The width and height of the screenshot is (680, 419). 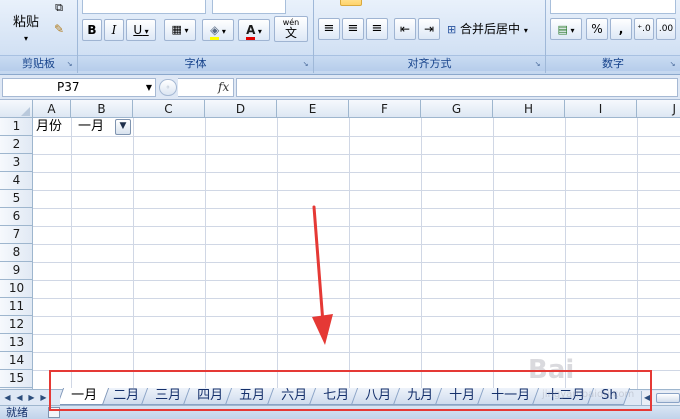 I want to click on formula-input, so click(x=457, y=87).